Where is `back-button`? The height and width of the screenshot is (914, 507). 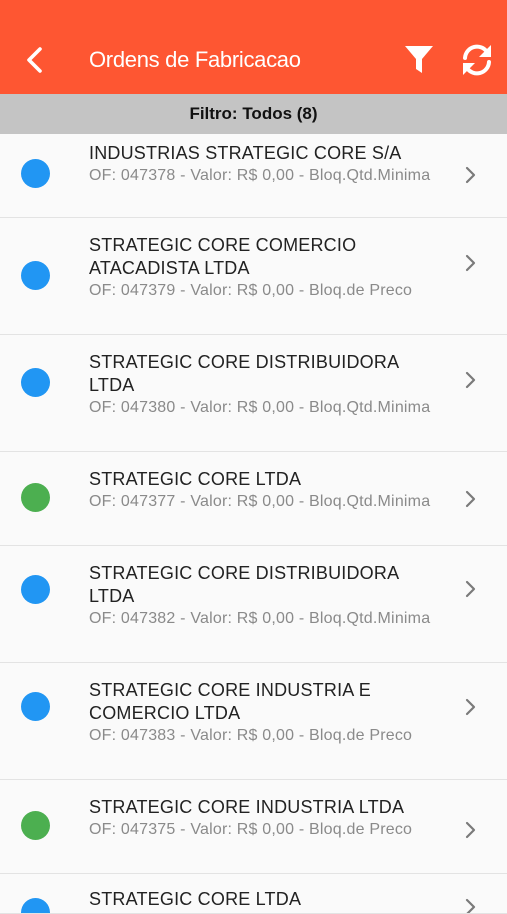 back-button is located at coordinates (37, 60).